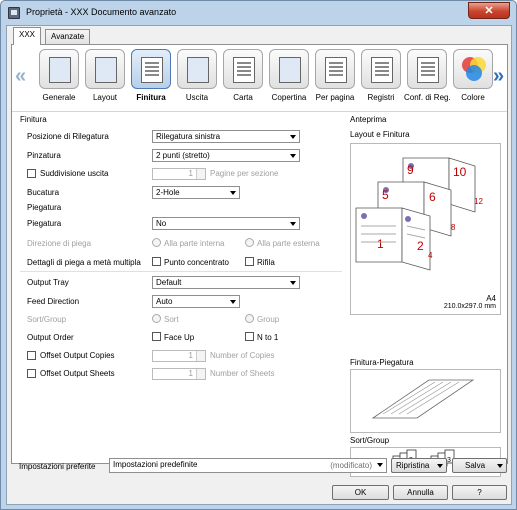  What do you see at coordinates (423, 399) in the screenshot?
I see `fold-diagram` at bounding box center [423, 399].